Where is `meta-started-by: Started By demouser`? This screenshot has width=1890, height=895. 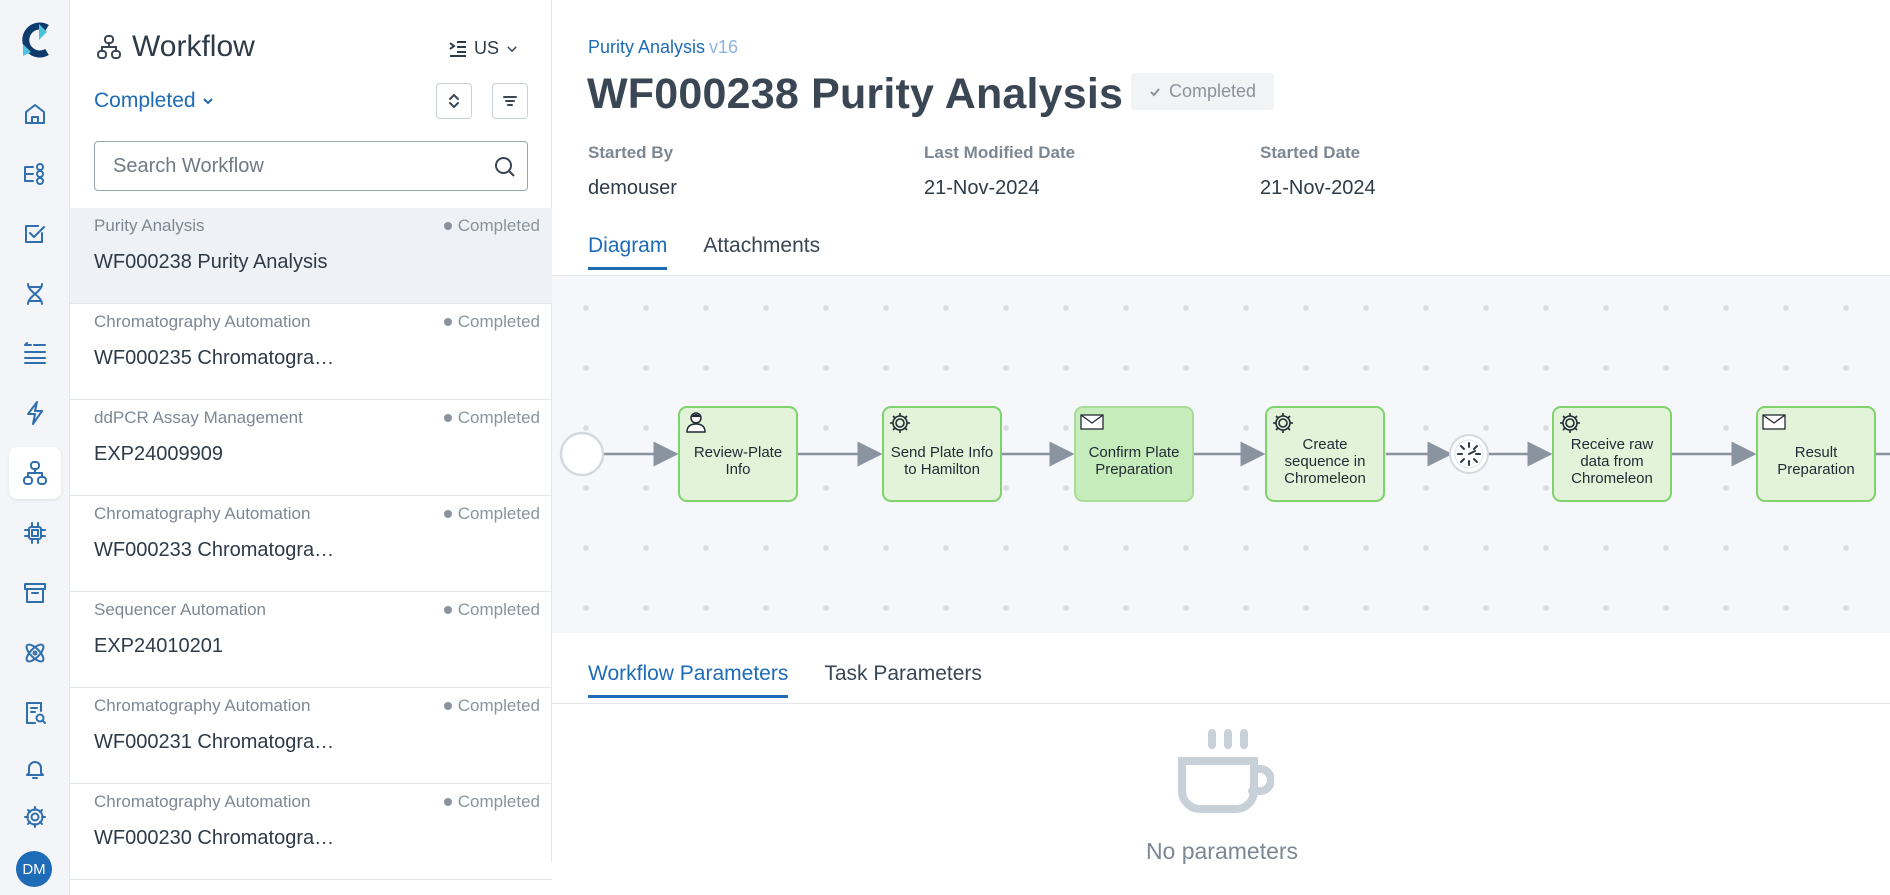
meta-started-by: Started By demouser is located at coordinates (632, 171).